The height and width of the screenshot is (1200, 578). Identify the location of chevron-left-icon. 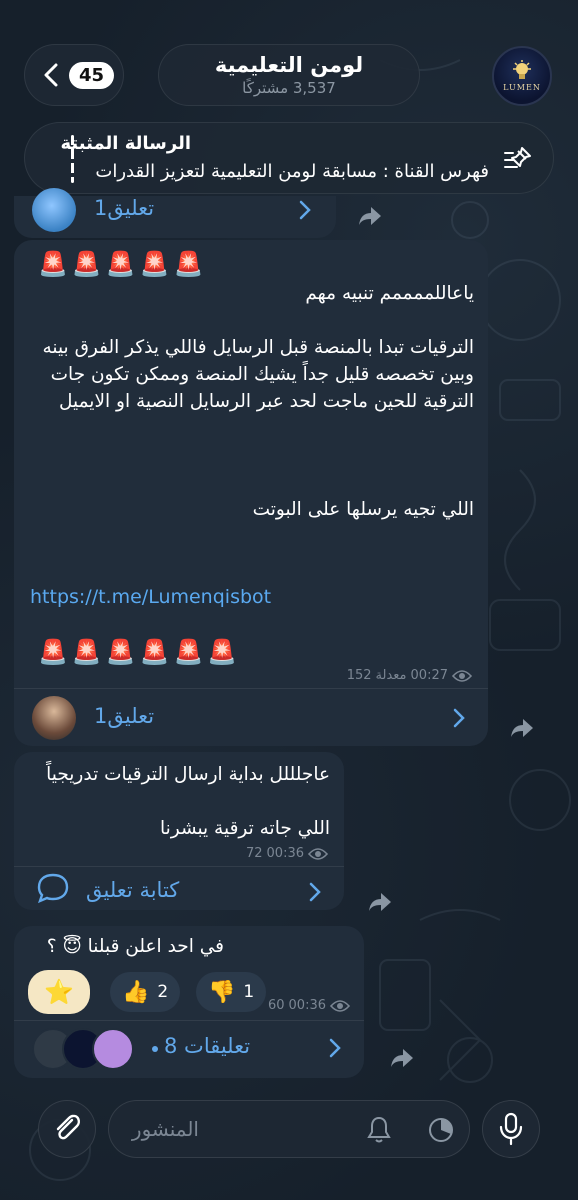
(51, 75).